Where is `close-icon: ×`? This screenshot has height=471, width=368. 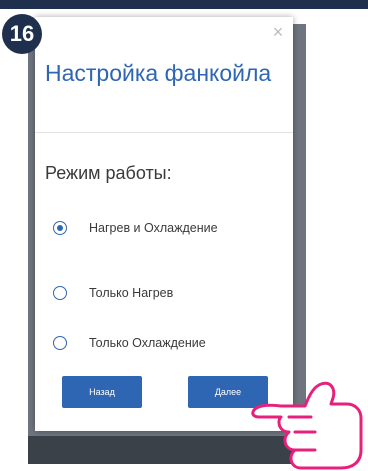 close-icon: × is located at coordinates (278, 32).